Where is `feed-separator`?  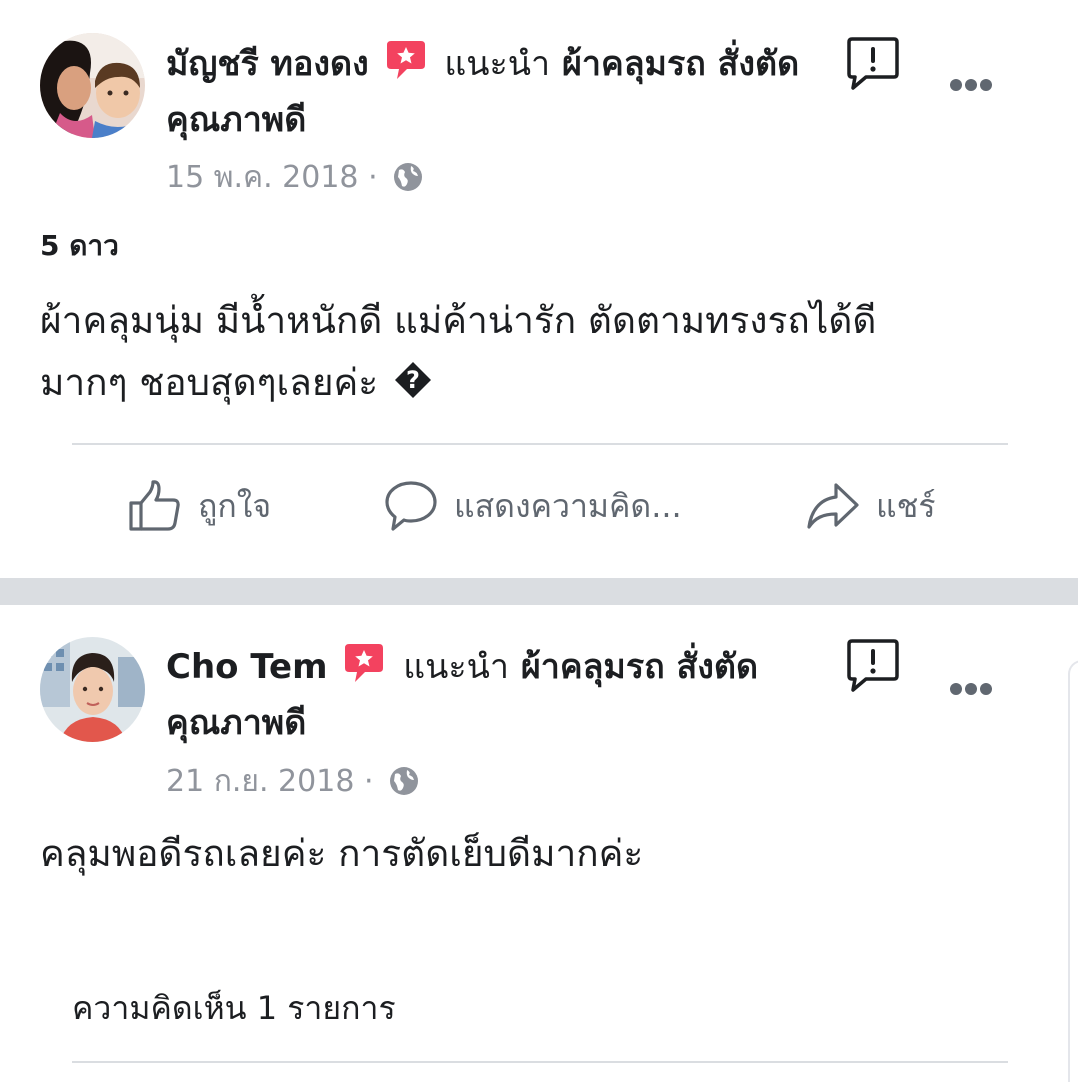
feed-separator is located at coordinates (539, 591).